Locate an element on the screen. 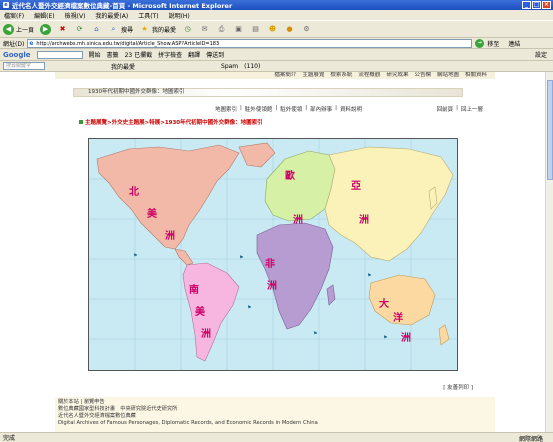 The width and height of the screenshot is (553, 442). back-page-link: 回前頁 is located at coordinates (445, 109).